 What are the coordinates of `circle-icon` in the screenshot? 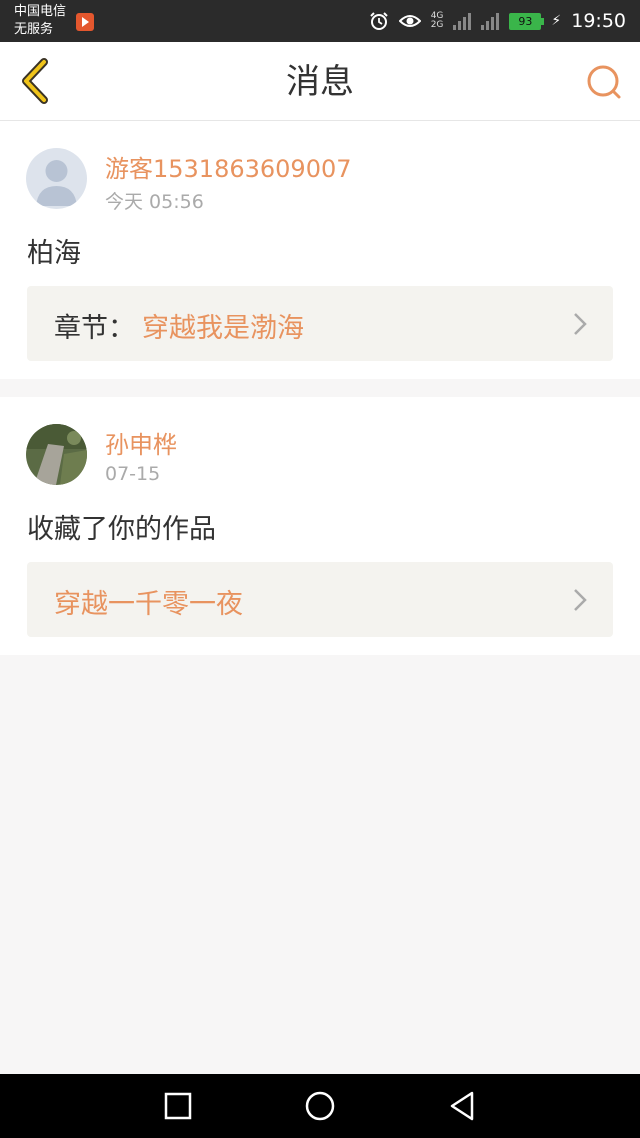 It's located at (320, 1106).